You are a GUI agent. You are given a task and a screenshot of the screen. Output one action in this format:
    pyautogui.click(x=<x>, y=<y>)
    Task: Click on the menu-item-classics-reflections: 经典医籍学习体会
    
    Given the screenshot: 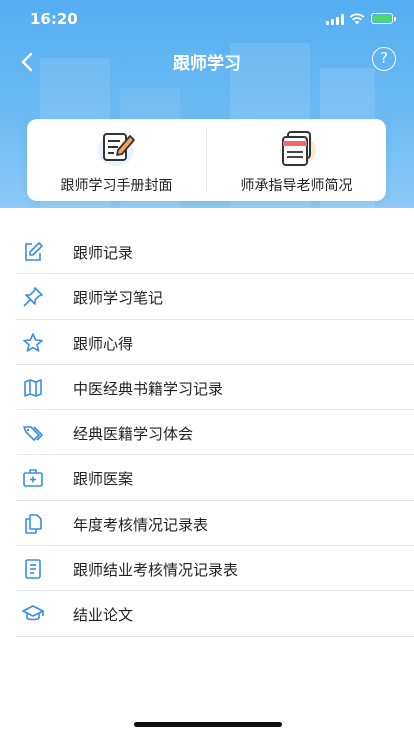 What is the action you would take?
    pyautogui.click(x=207, y=433)
    